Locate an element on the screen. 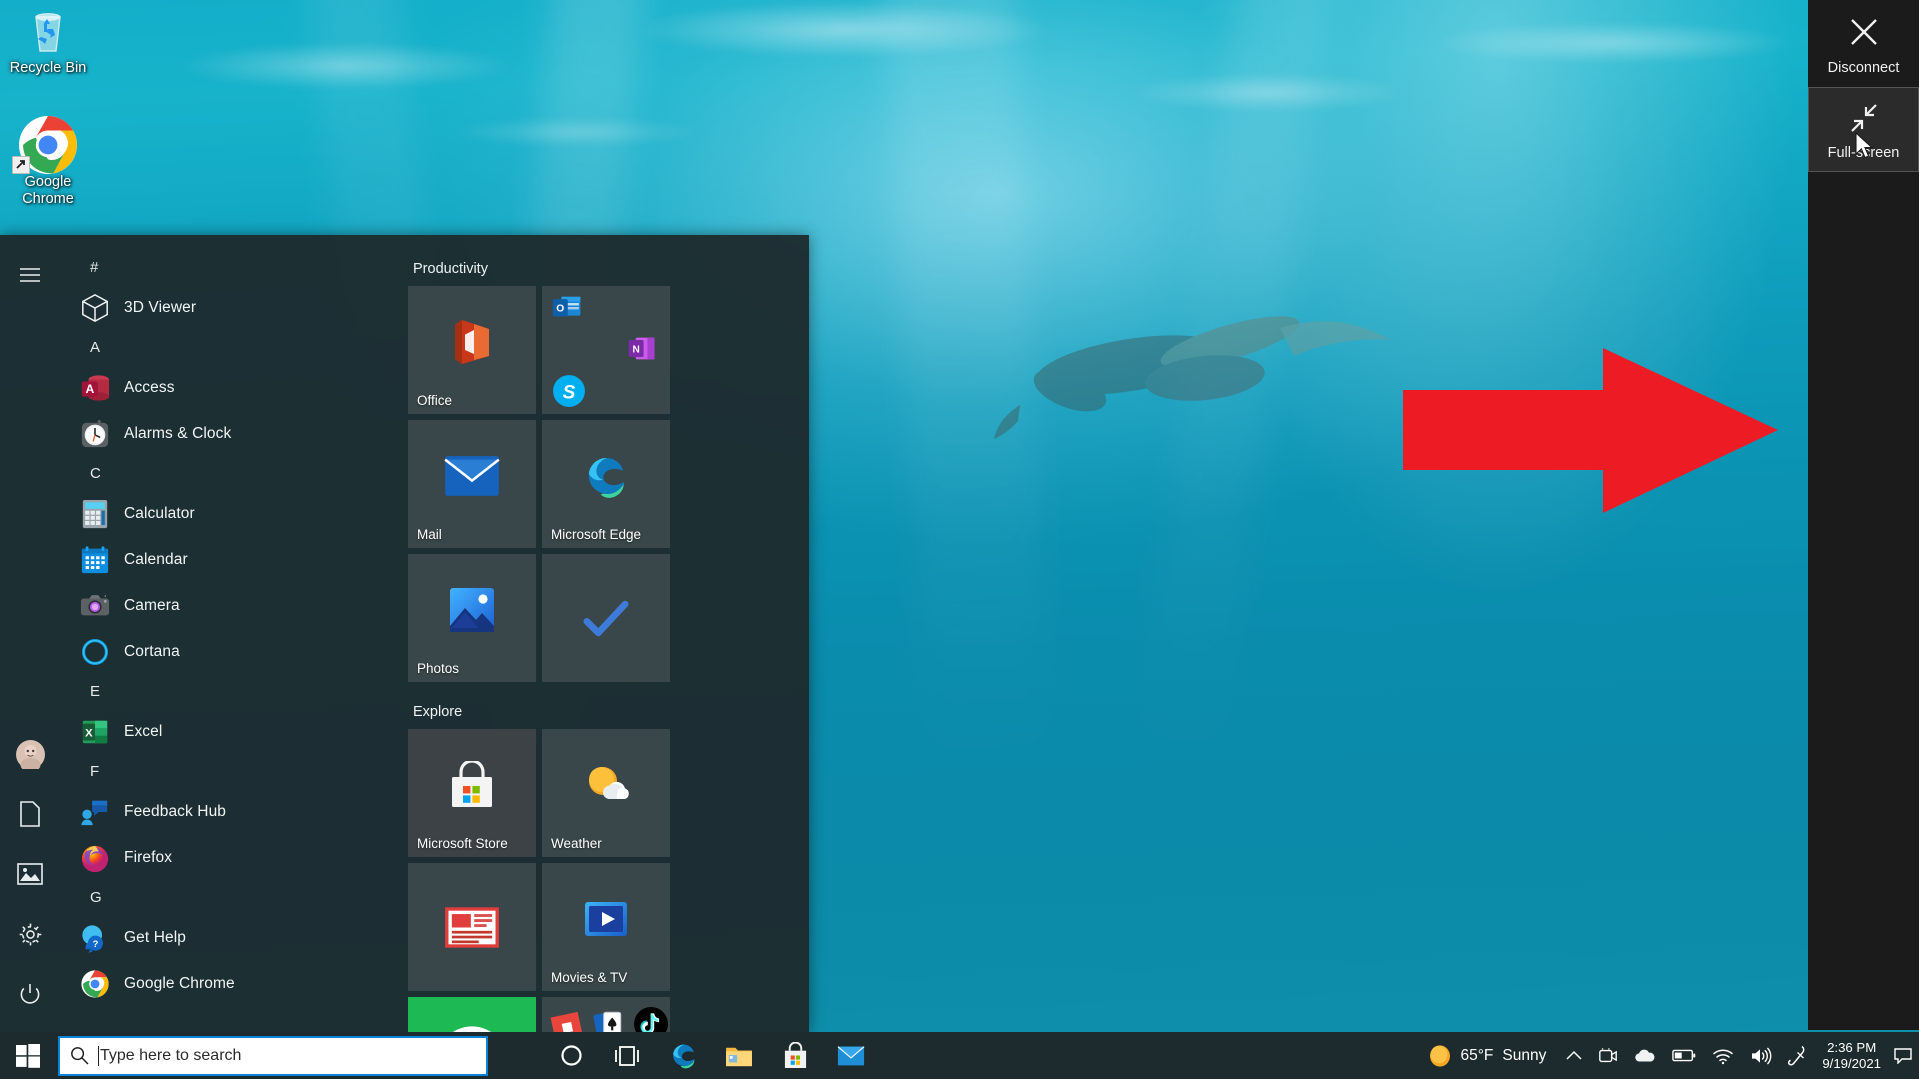 The image size is (1919, 1079). search-icon is located at coordinates (80, 1056).